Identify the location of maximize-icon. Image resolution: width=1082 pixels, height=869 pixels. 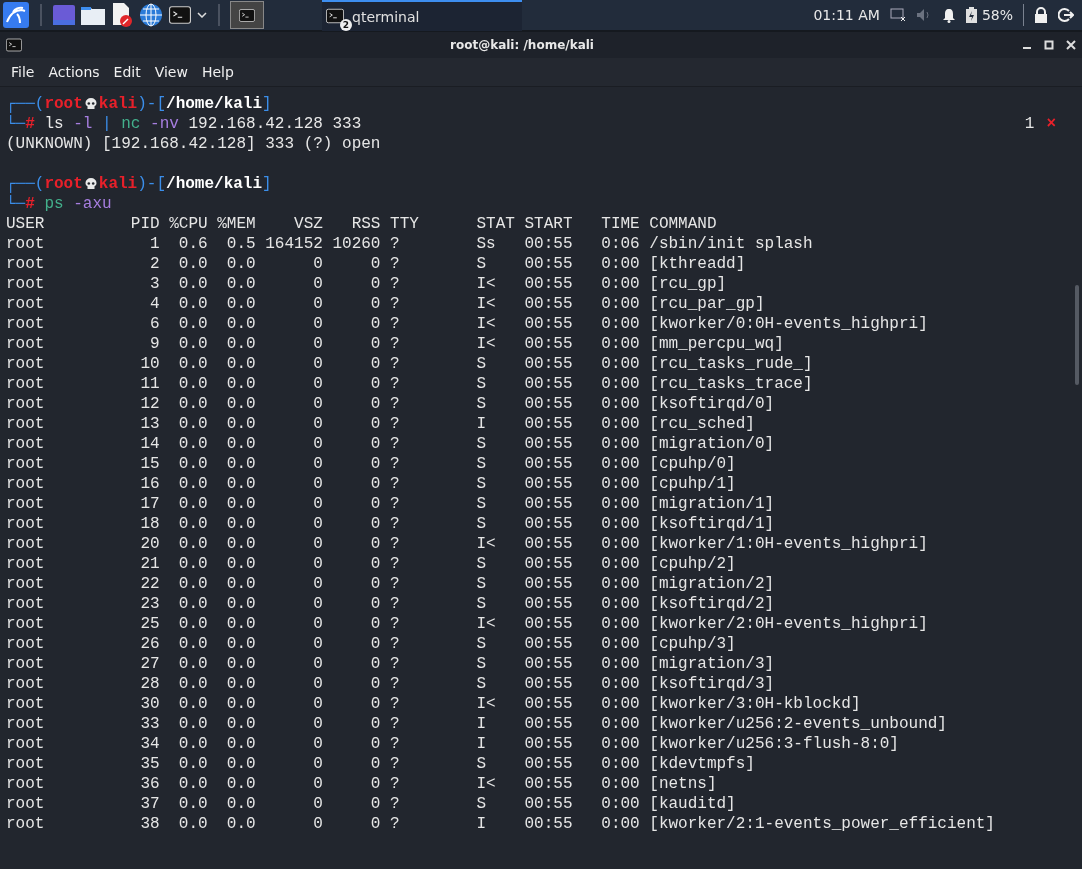
(1049, 45).